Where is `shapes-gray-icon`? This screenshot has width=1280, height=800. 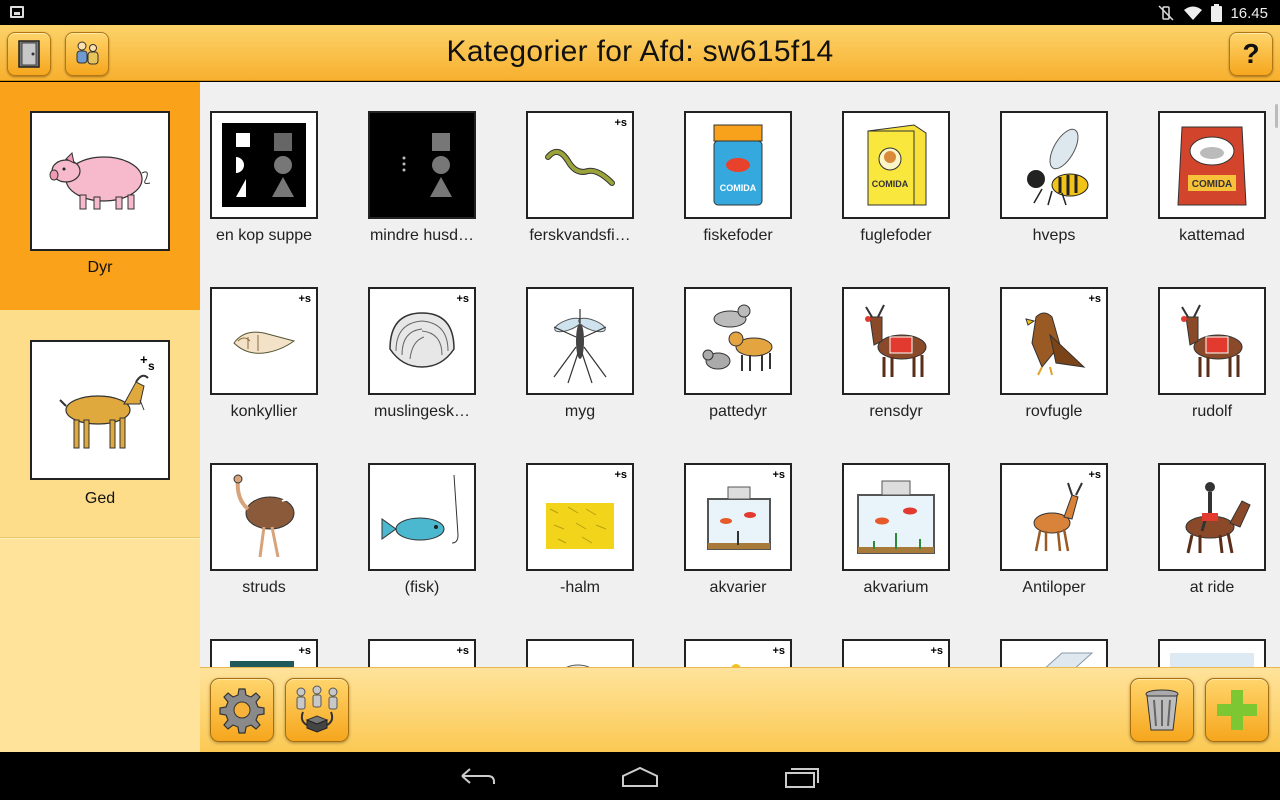 shapes-gray-icon is located at coordinates (422, 165).